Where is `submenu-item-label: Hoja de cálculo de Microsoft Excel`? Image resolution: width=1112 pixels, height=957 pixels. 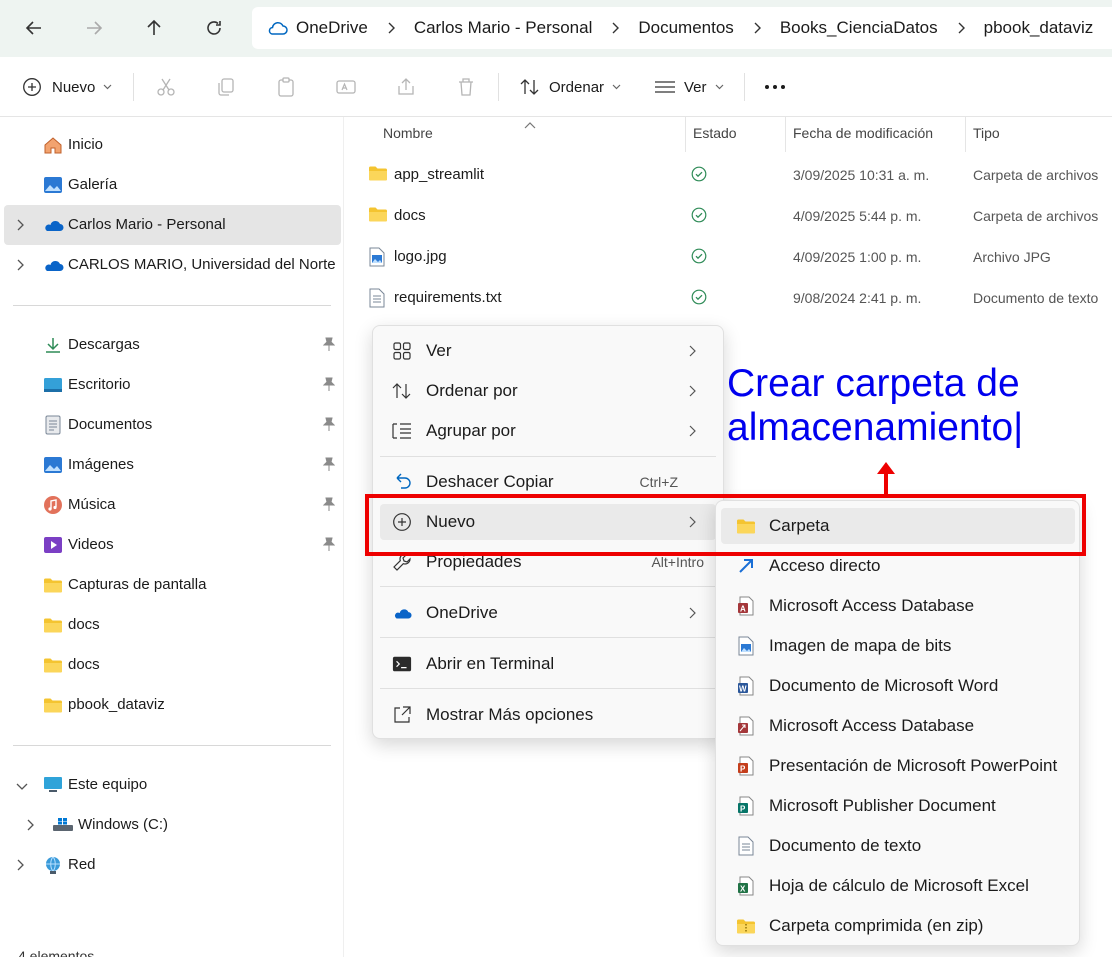
submenu-item-label: Hoja de cálculo de Microsoft Excel is located at coordinates (899, 885).